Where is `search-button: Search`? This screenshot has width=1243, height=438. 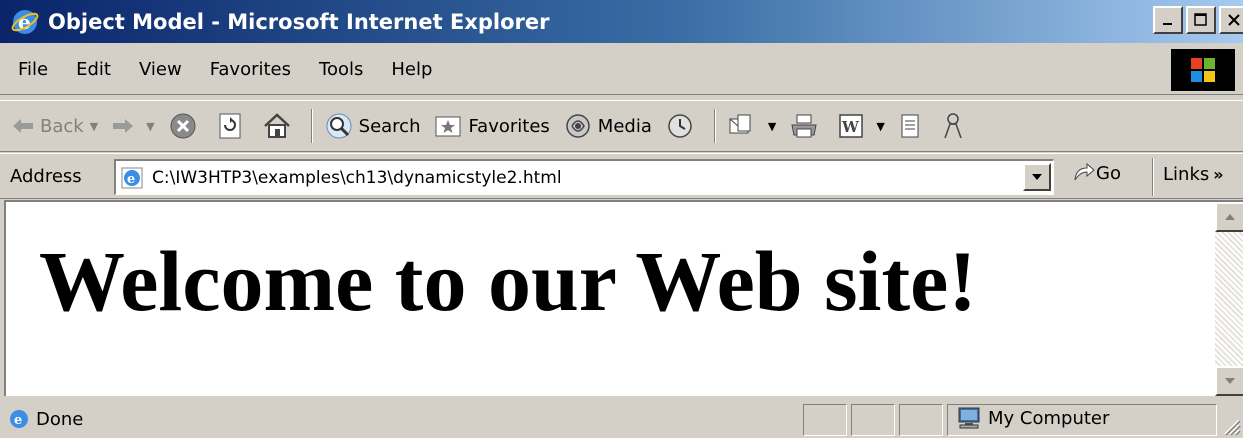 search-button: Search is located at coordinates (373, 126).